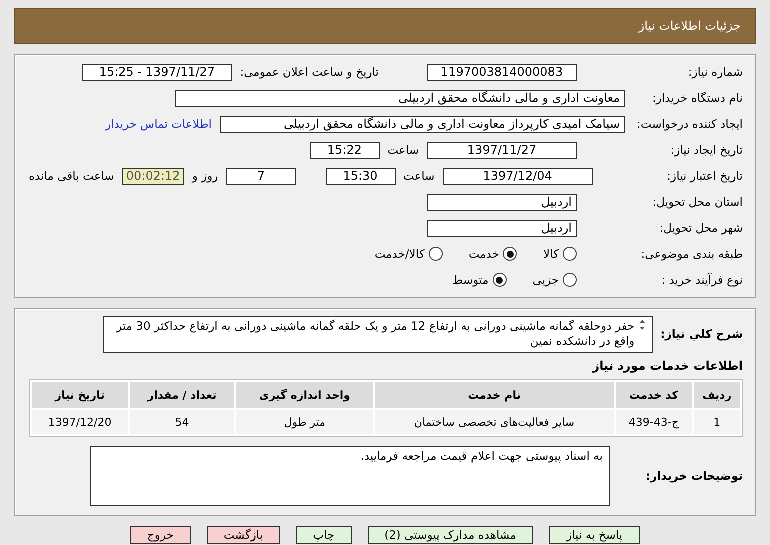  What do you see at coordinates (694, 476) in the screenshot?
I see `field-label: توضیحات خریدار:` at bounding box center [694, 476].